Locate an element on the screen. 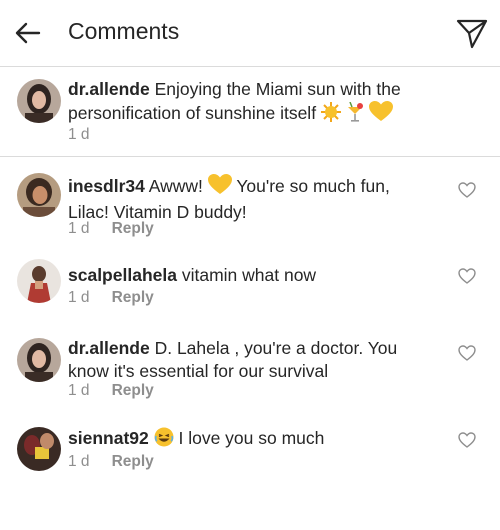  comment-text: scalpellahela vitamin what now is located at coordinates (248, 275).